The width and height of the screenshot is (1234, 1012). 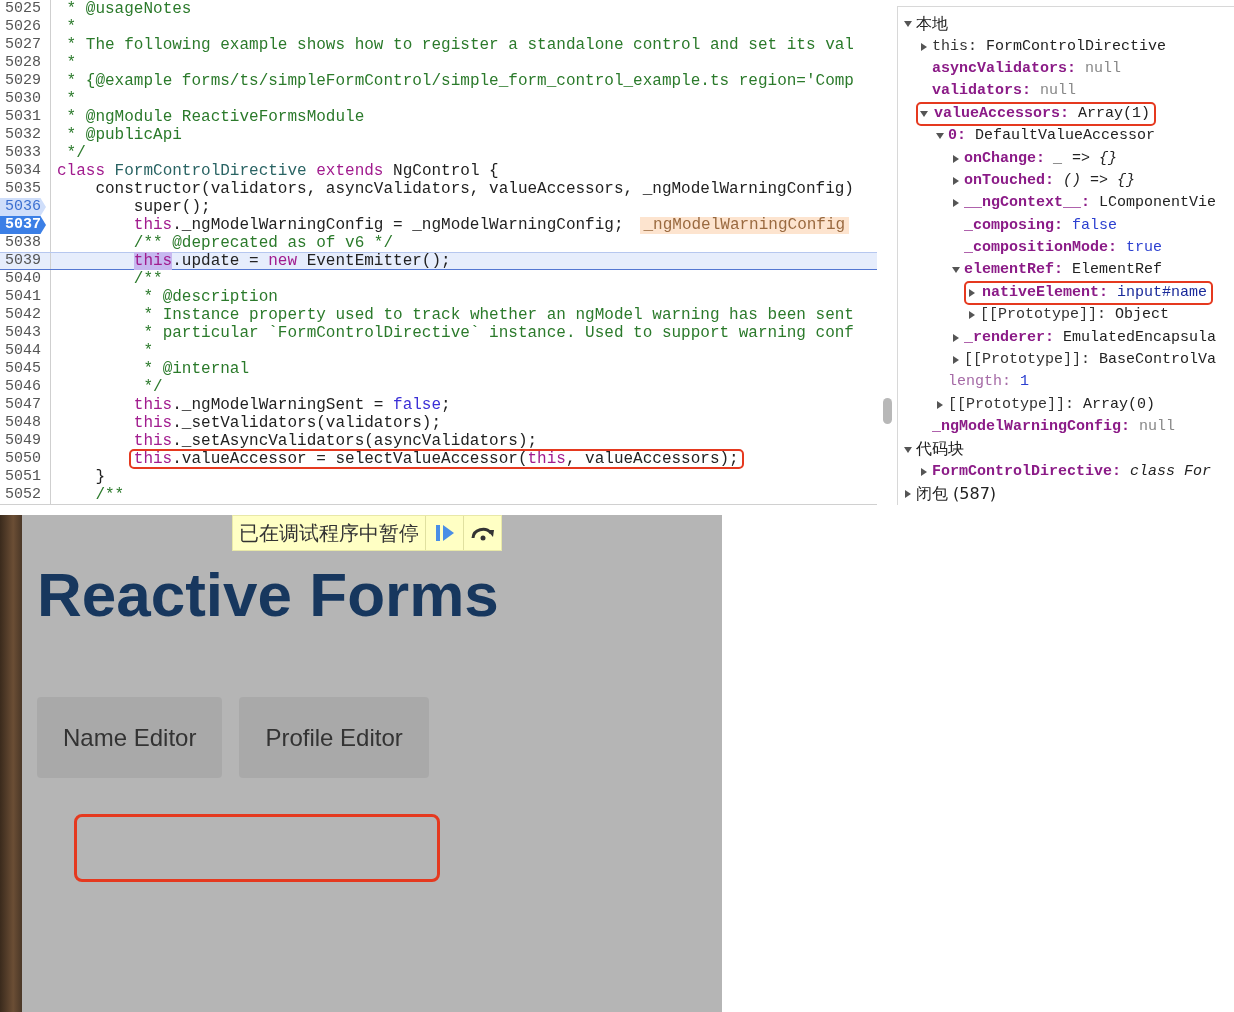 I want to click on code-line: * @ngModule ReactiveFormsModule, so click(x=215, y=117).